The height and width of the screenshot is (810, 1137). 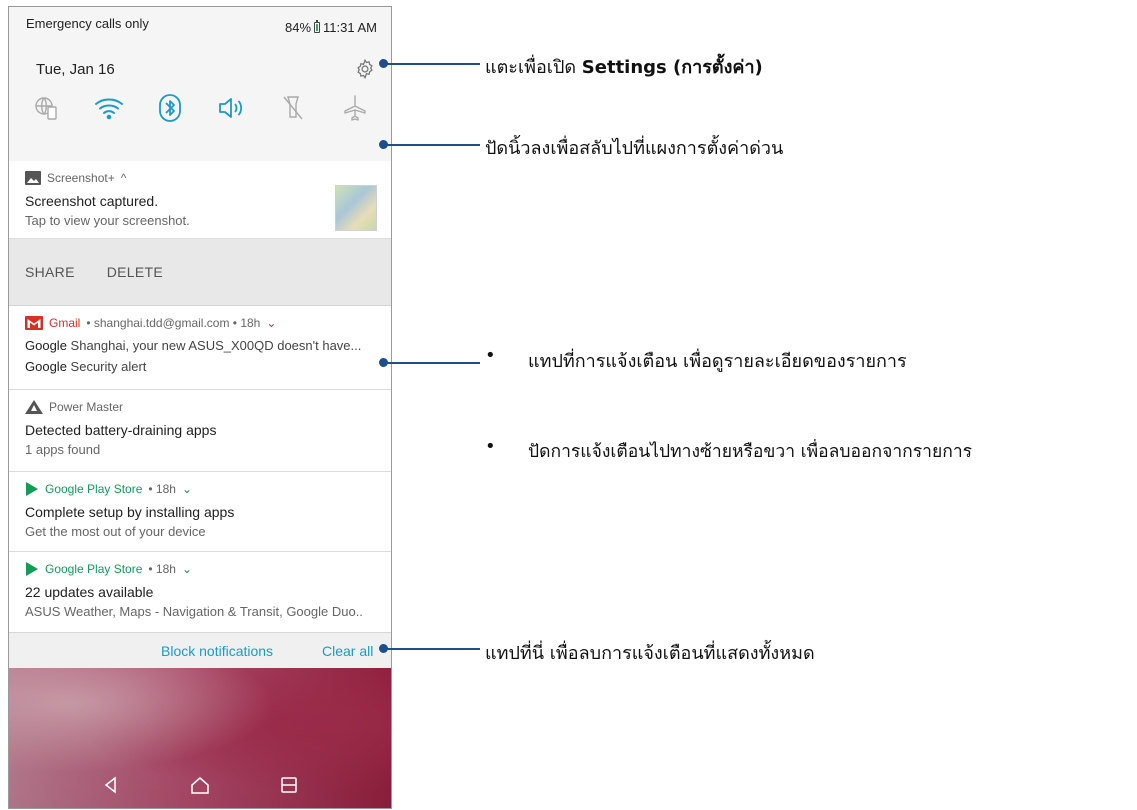 I want to click on recent-apps-icon, so click(x=289, y=787).